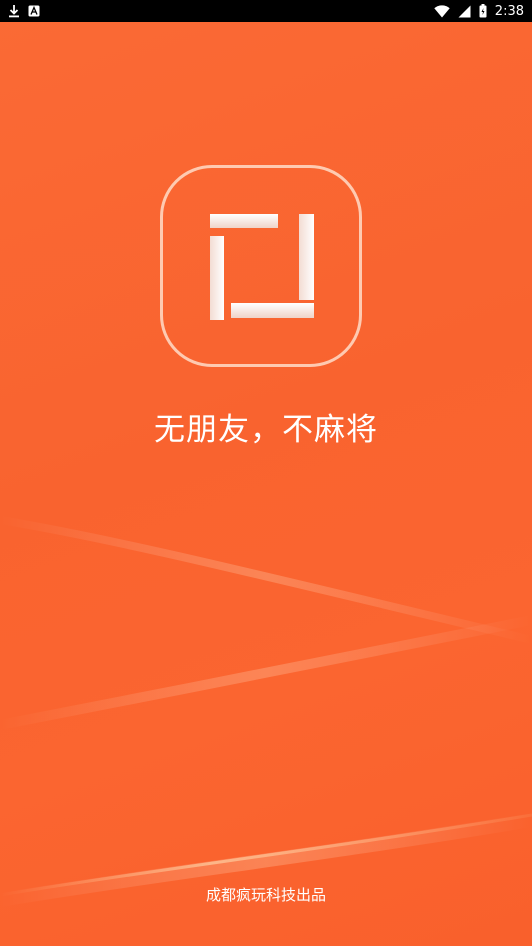  What do you see at coordinates (265, 895) in the screenshot?
I see `company-credit: 成都疯玩科技出品` at bounding box center [265, 895].